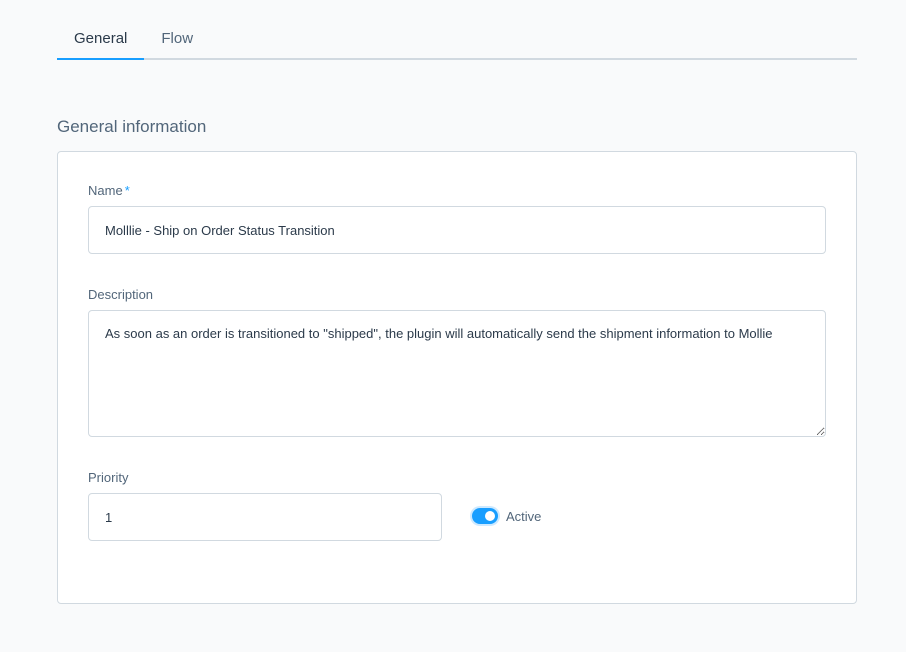 The height and width of the screenshot is (652, 906). I want to click on toggle-knob, so click(490, 516).